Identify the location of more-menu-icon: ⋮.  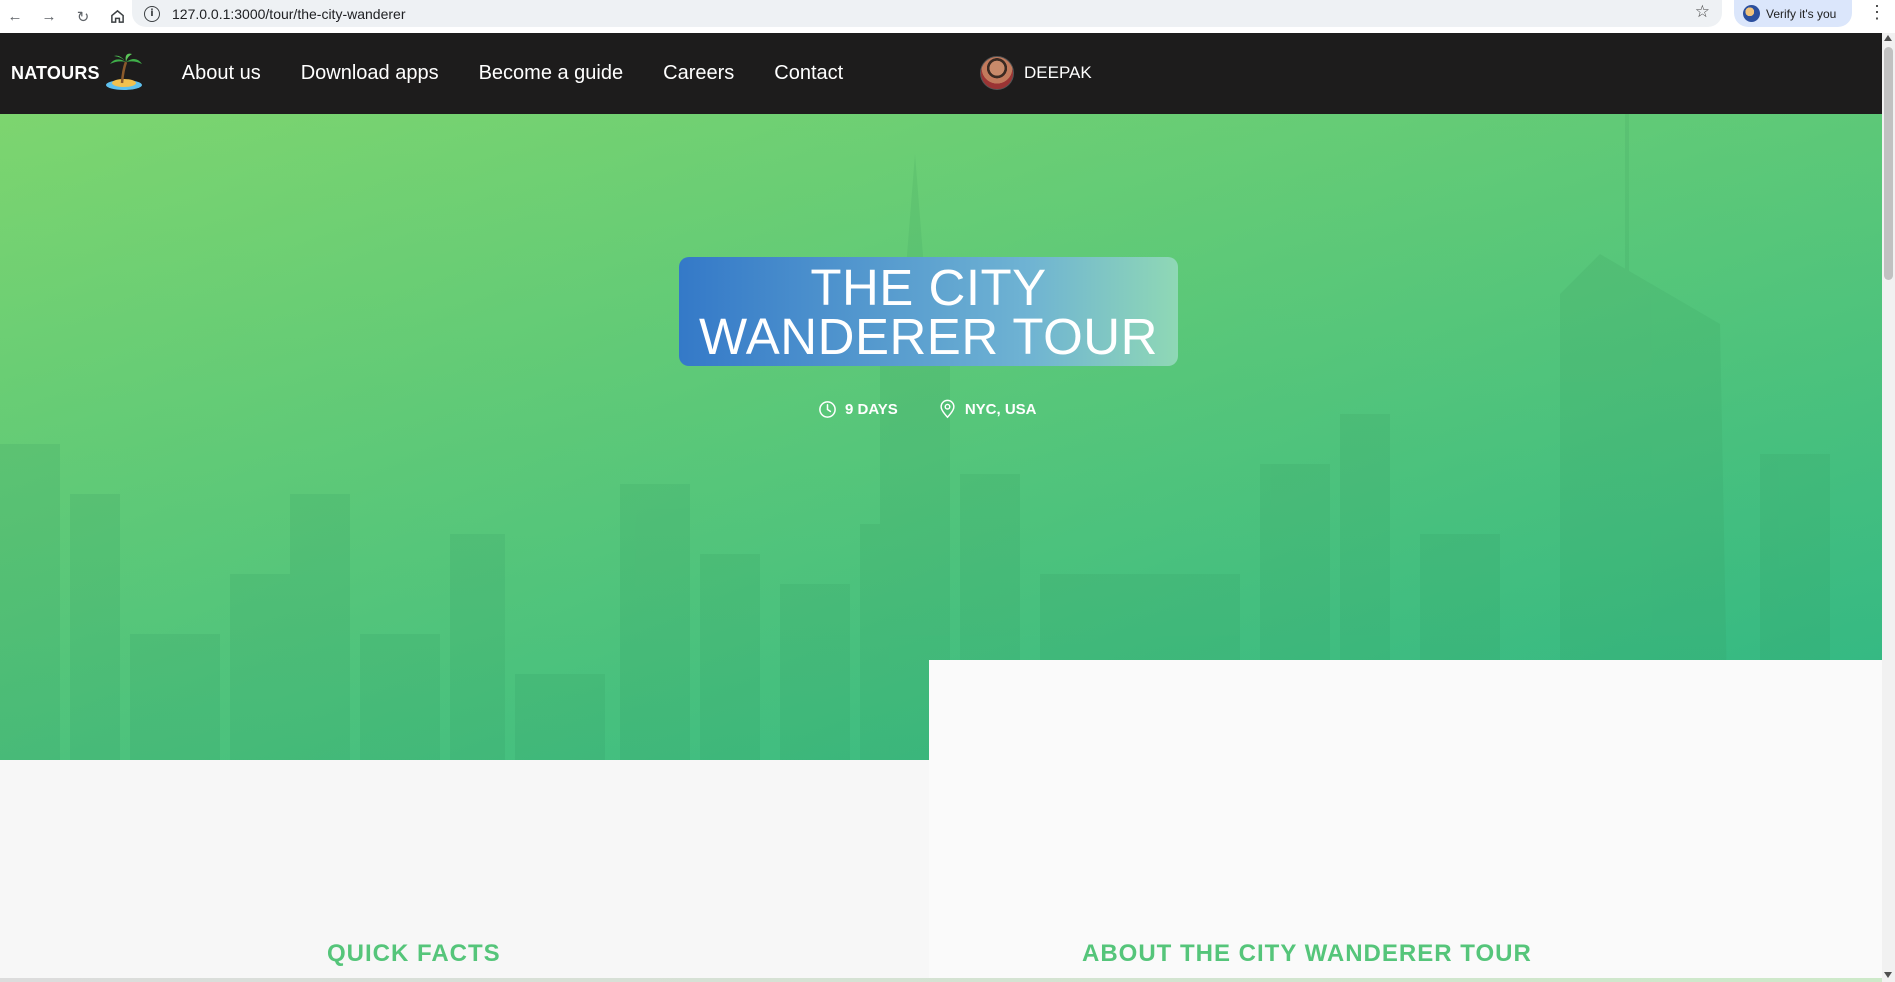
(1877, 12).